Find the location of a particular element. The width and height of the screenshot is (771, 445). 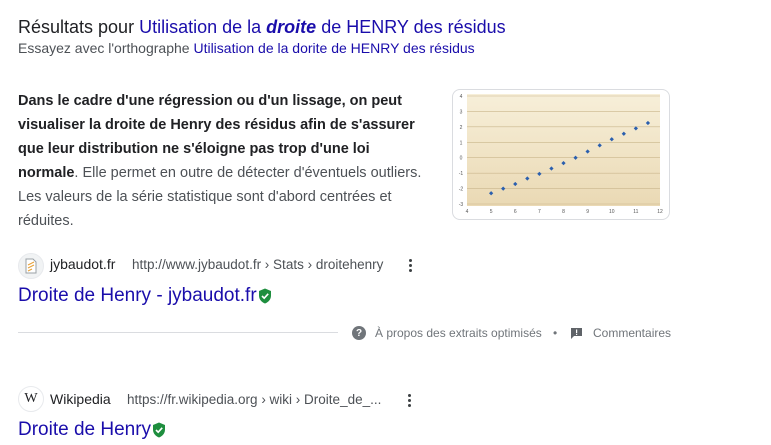

feedback-icon is located at coordinates (576, 333).